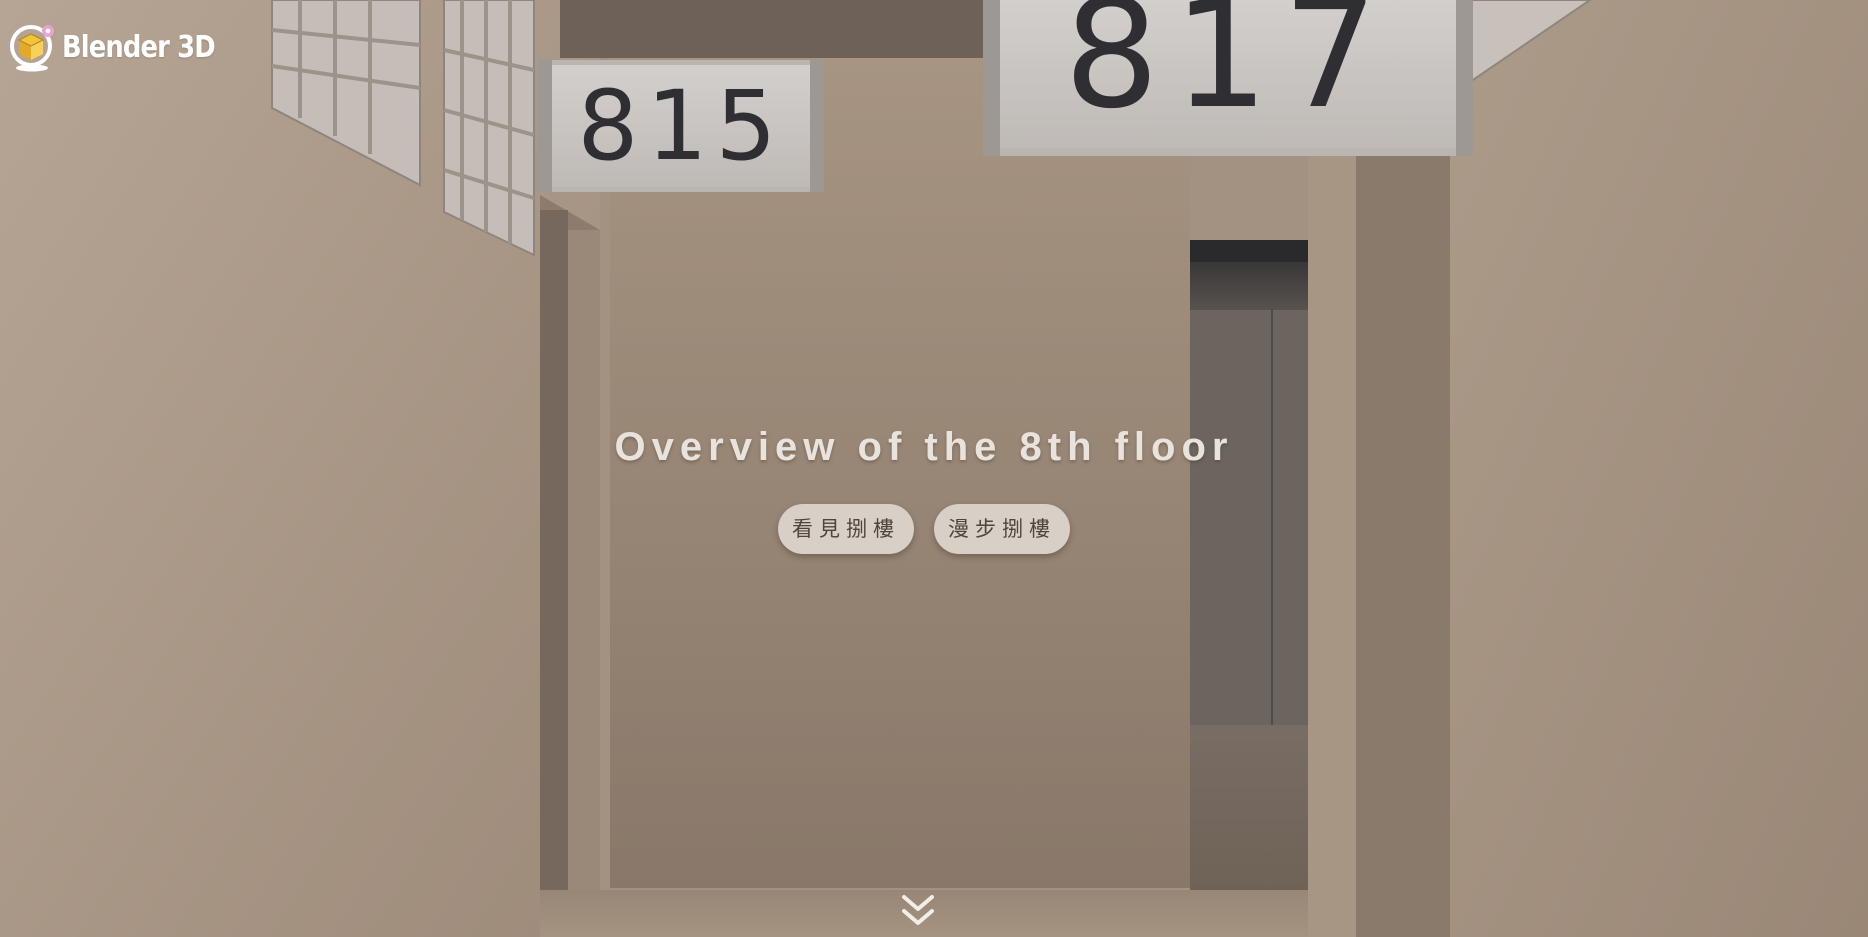  Describe the element at coordinates (1002, 529) in the screenshot. I see `walk-floor-button: 漫步捌樓` at that location.